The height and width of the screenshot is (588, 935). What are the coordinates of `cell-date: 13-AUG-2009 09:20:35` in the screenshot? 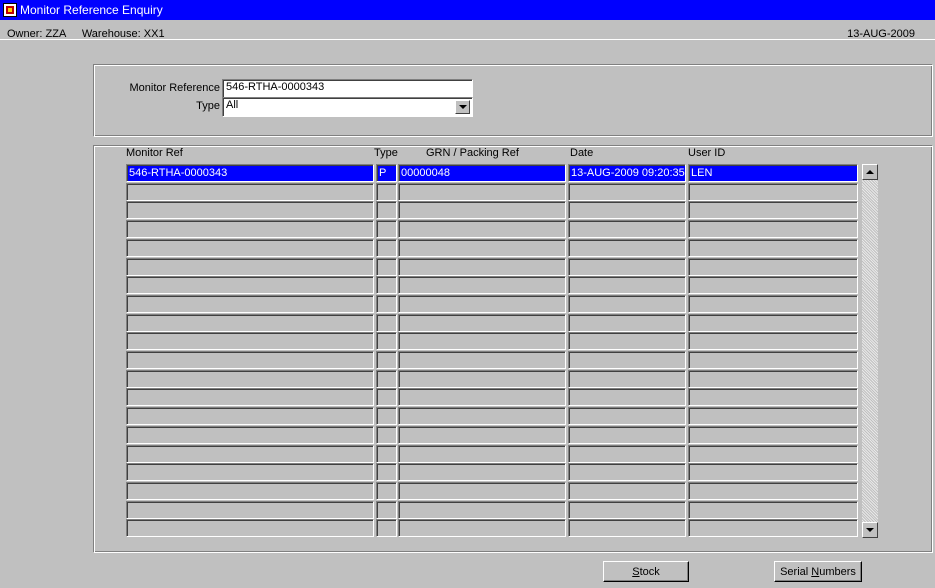 It's located at (627, 173).